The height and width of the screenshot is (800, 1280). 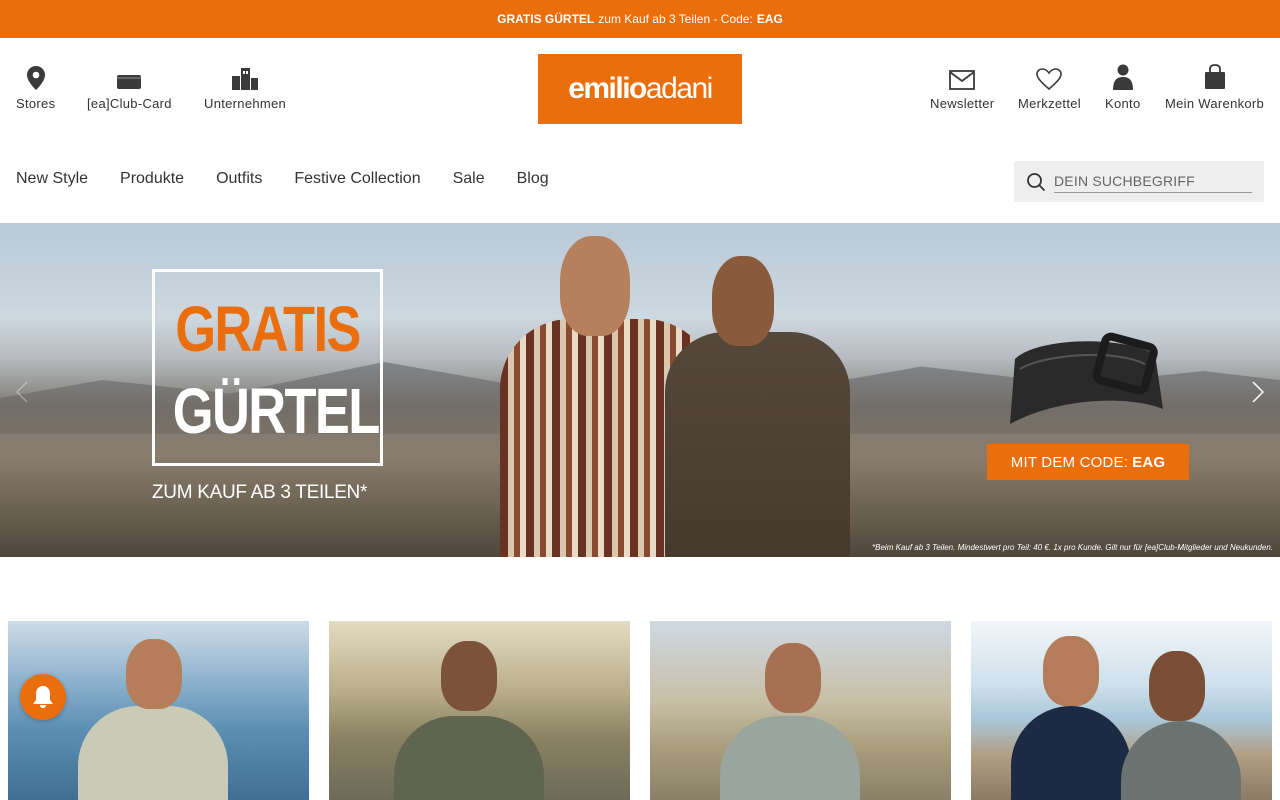 I want to click on search-icon, so click(x=1036, y=182).